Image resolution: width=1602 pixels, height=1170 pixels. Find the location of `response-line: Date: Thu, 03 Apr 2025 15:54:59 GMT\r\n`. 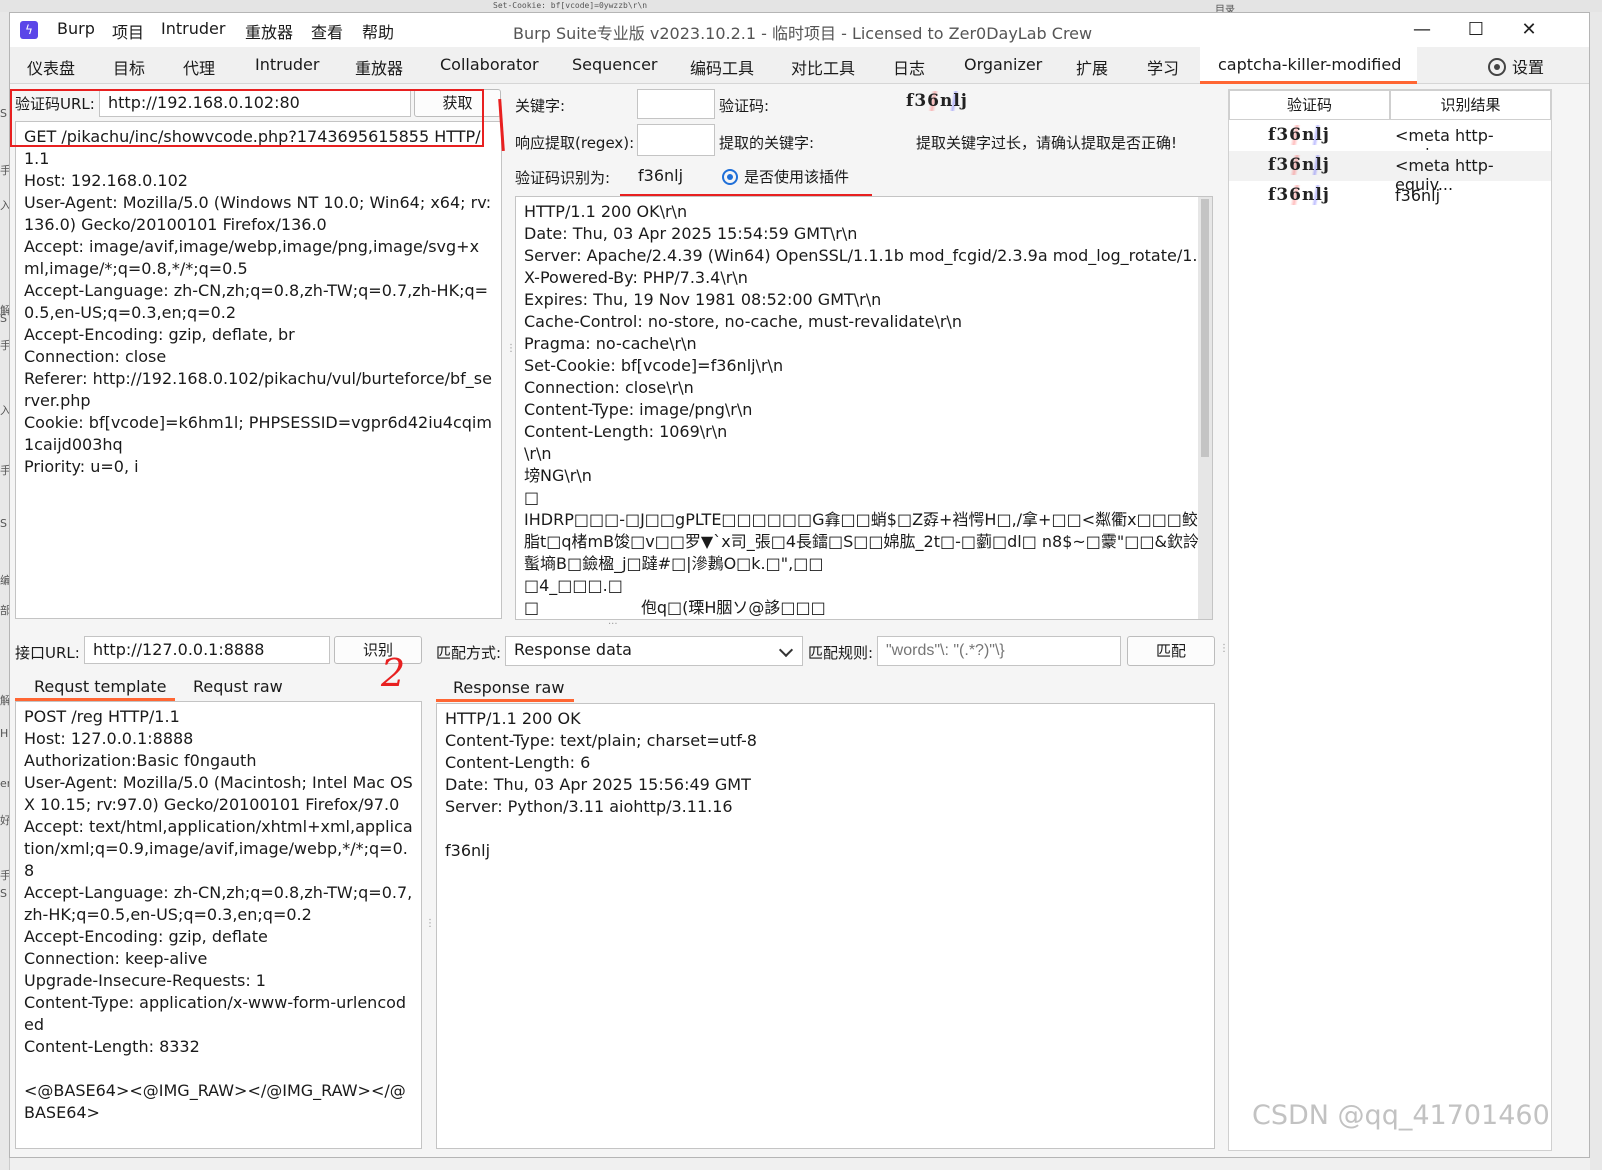

response-line: Date: Thu, 03 Apr 2025 15:54:59 GMT\r\n is located at coordinates (691, 233).